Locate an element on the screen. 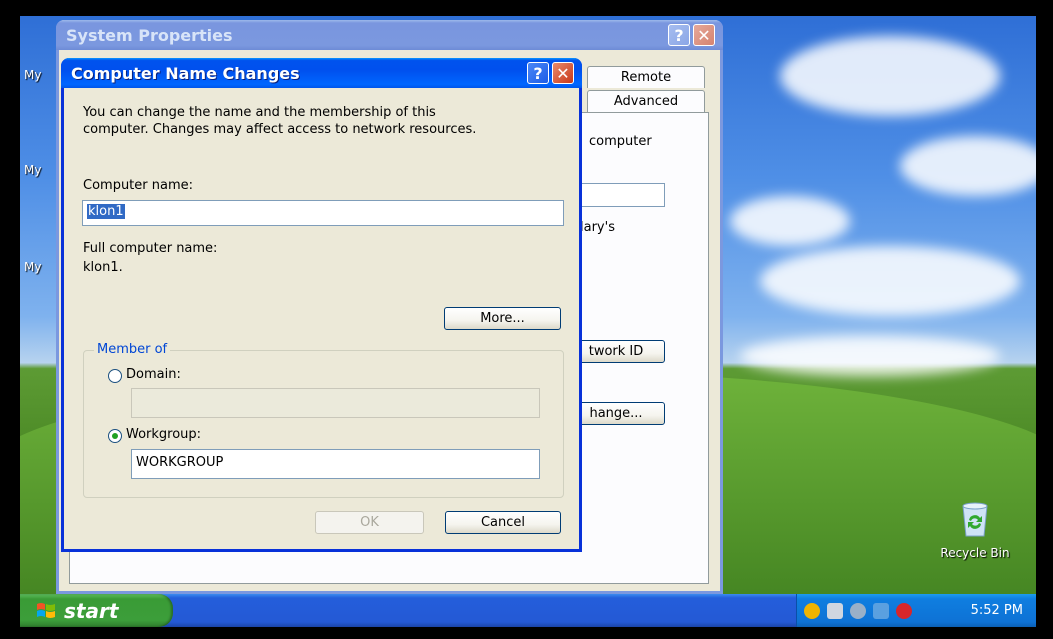 This screenshot has width=1053, height=639. computer-description-fragment: computer is located at coordinates (620, 141).